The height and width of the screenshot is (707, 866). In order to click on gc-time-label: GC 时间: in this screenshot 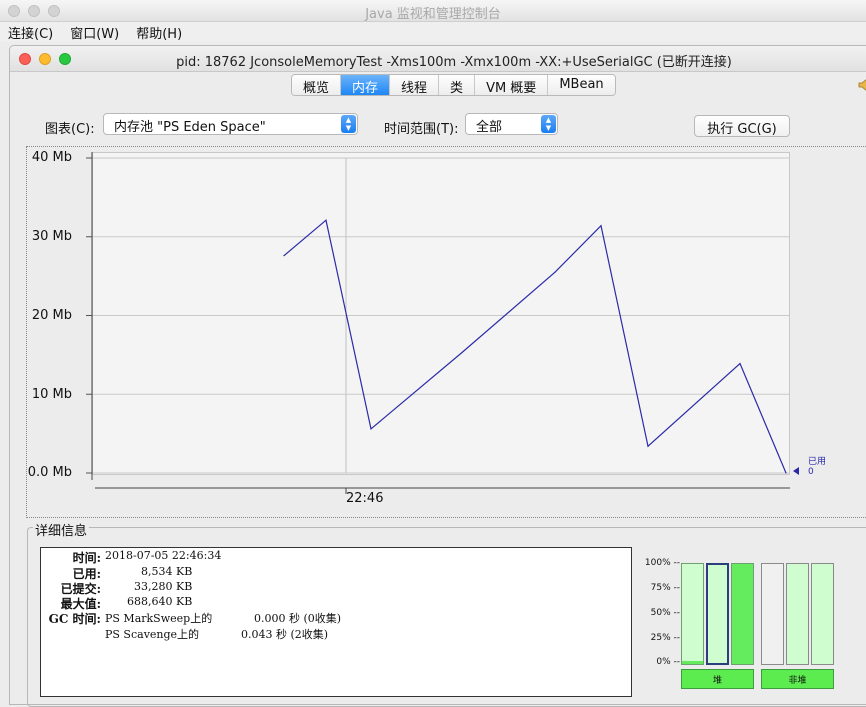, I will do `click(74, 619)`.